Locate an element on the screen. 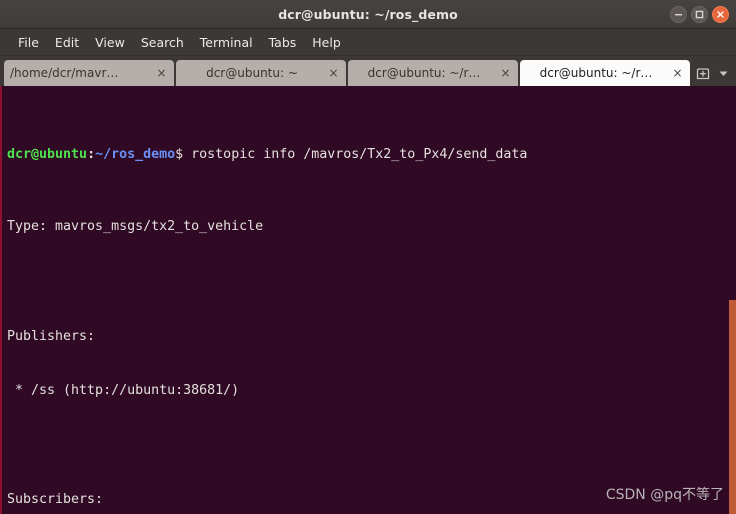  new-tab-icon is located at coordinates (703, 73).